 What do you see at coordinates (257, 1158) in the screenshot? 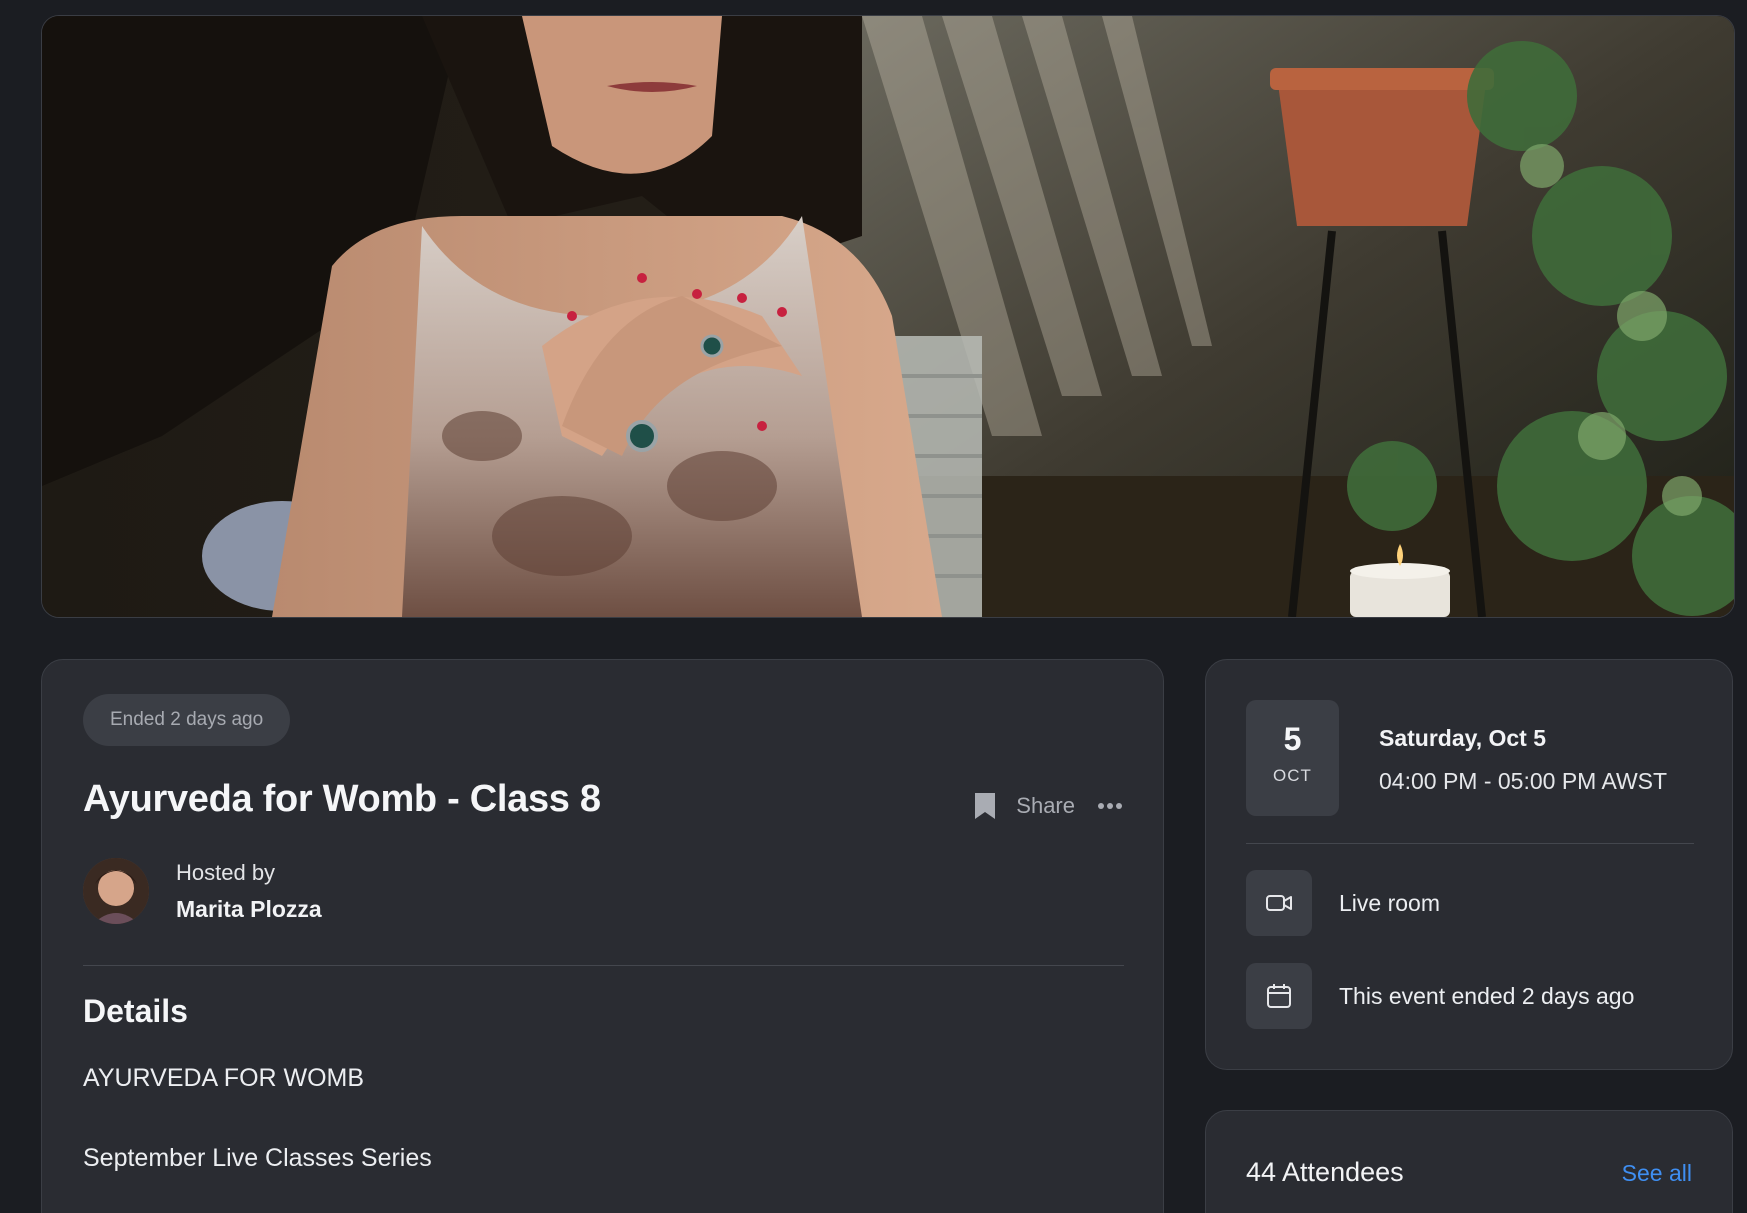
I see `details-line: September Live Classes Series` at bounding box center [257, 1158].